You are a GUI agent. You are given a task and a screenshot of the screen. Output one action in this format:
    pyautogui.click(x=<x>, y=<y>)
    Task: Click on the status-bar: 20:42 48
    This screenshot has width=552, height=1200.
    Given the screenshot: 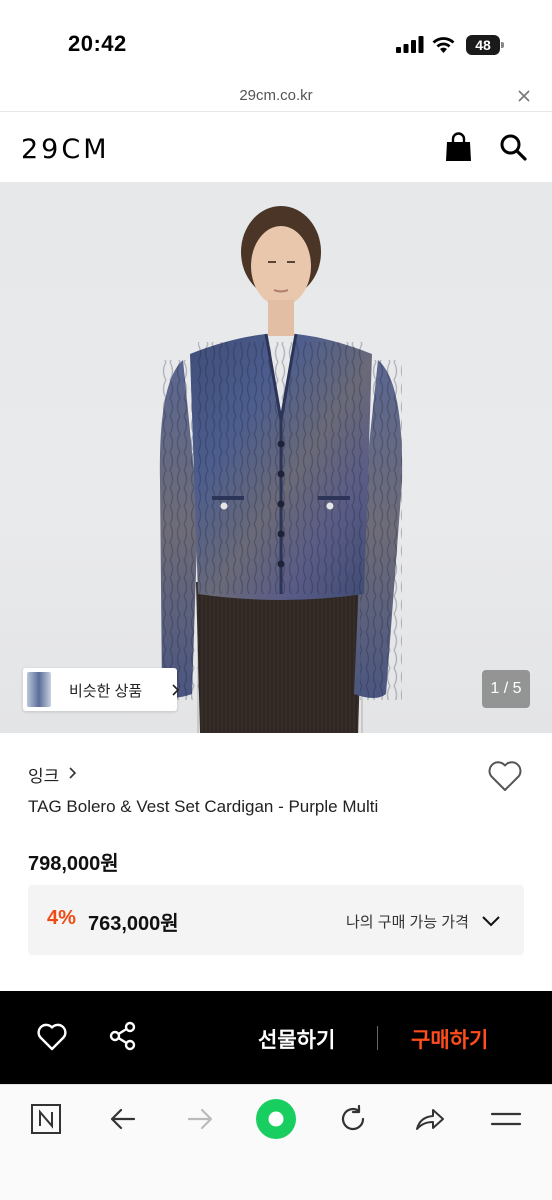 What is the action you would take?
    pyautogui.click(x=276, y=41)
    